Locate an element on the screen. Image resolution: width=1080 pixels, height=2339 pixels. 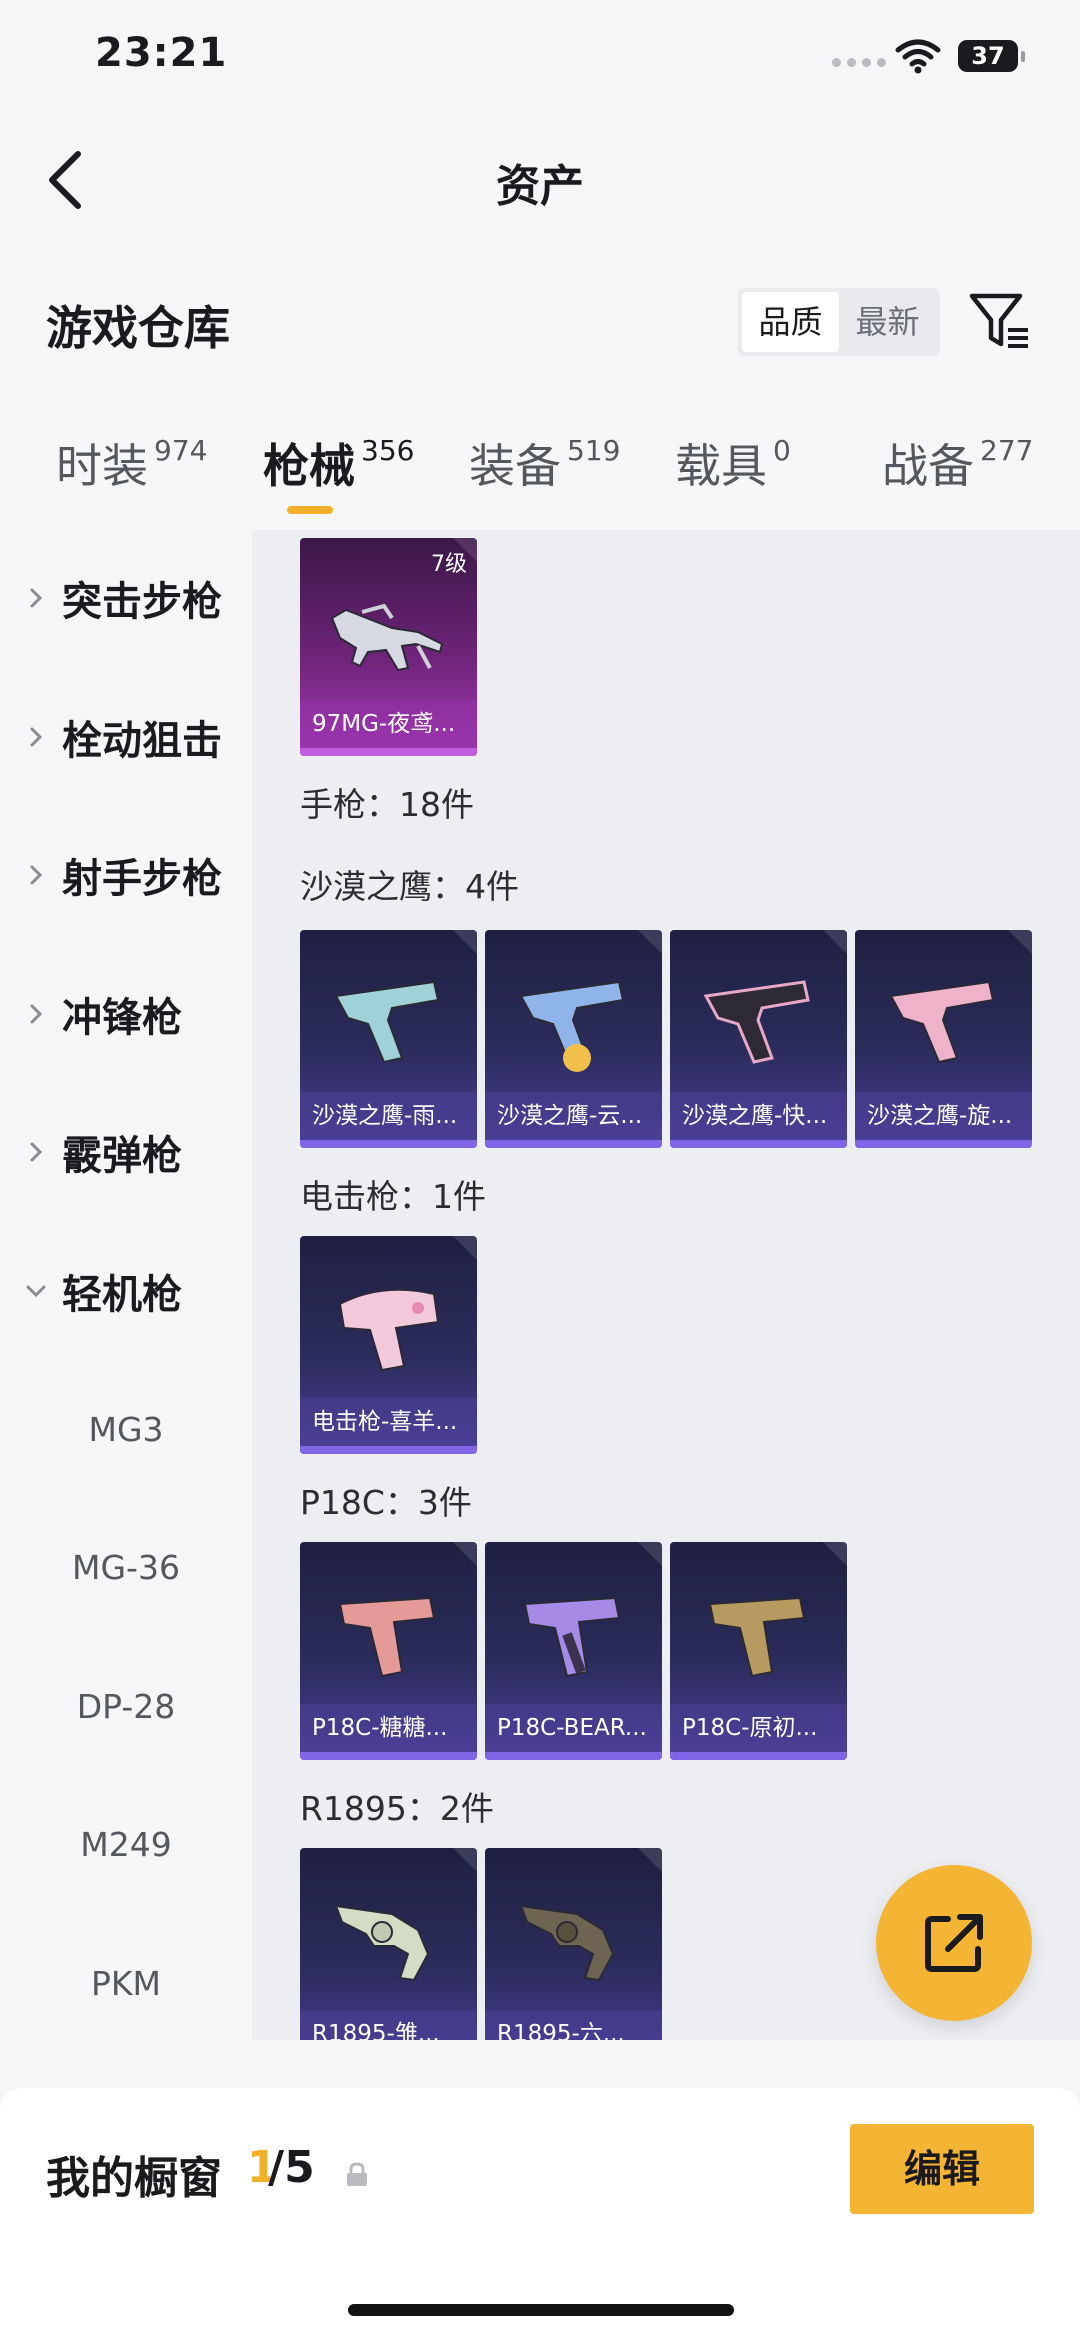
home-indicator is located at coordinates (541, 2310).